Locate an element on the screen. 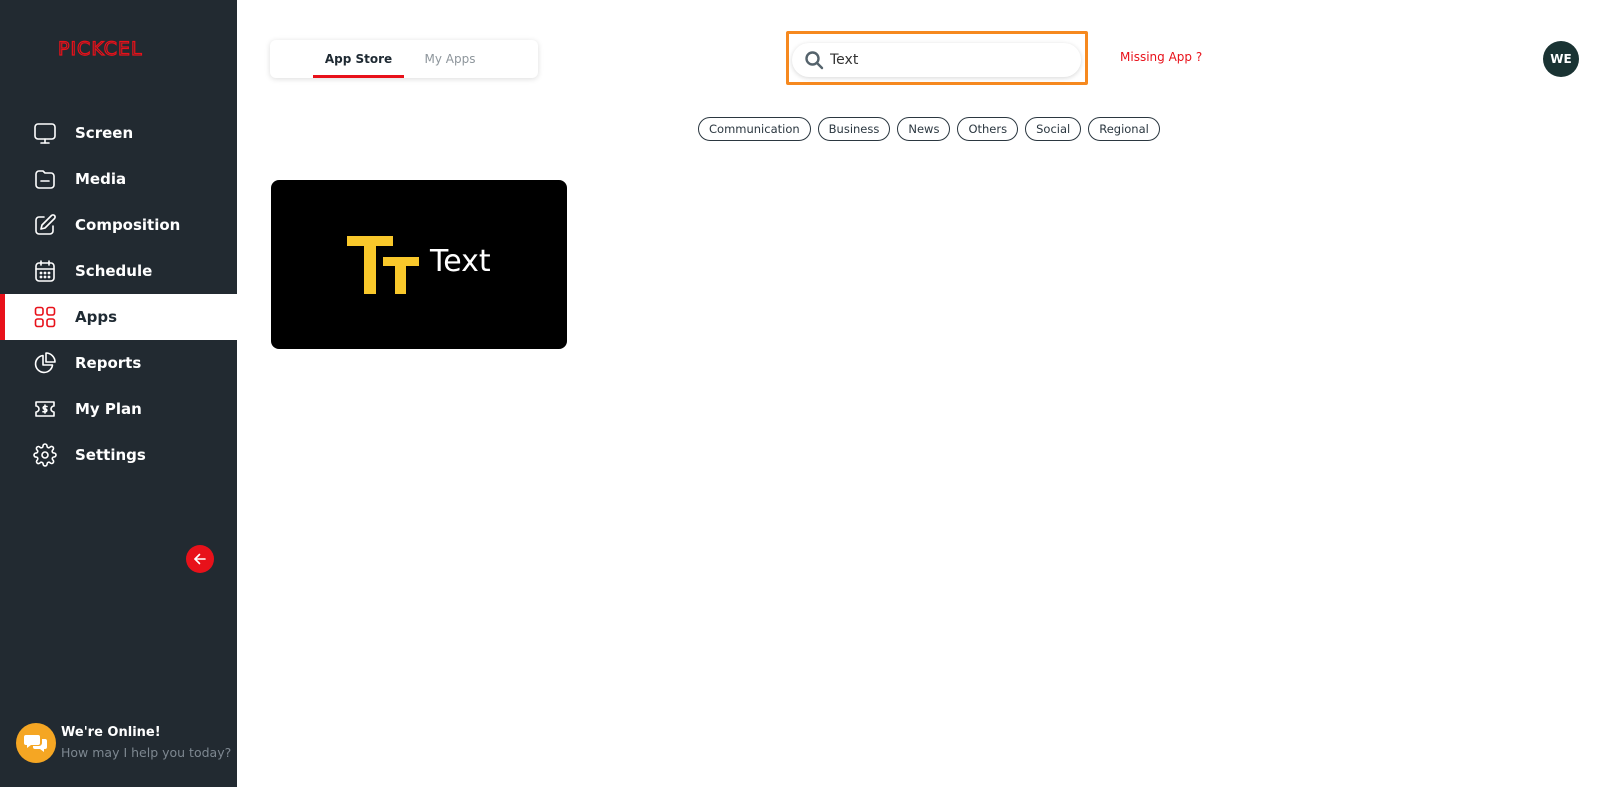 This screenshot has width=1599, height=787. apps-grid-icon is located at coordinates (45, 317).